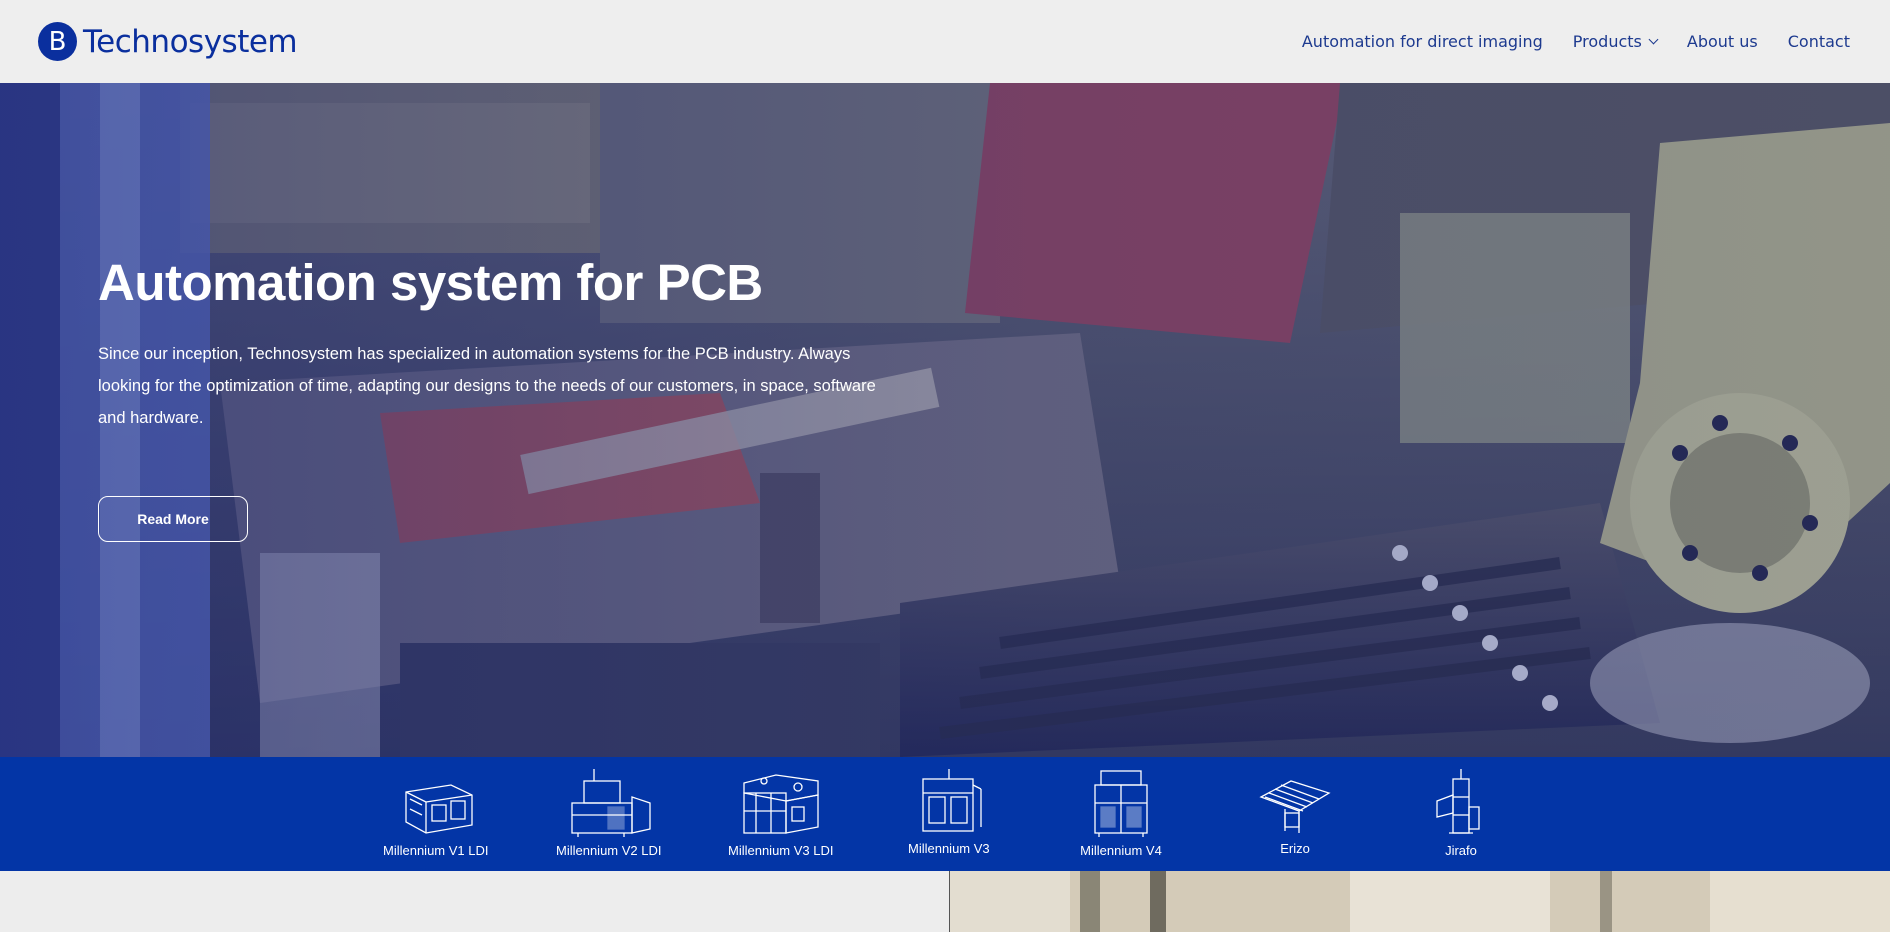 This screenshot has height=932, width=1890. I want to click on product-millennium-v3-ldi: Millennium V3 LDI, so click(781, 812).